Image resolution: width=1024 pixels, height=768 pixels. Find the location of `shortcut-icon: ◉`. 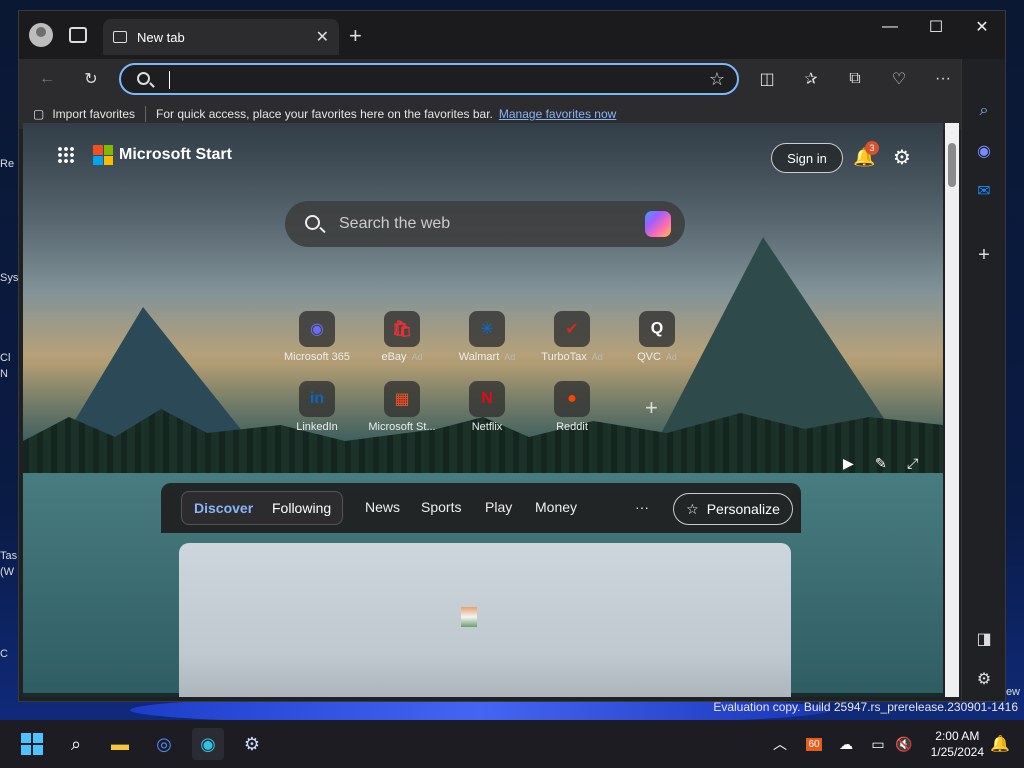

shortcut-icon: ◉ is located at coordinates (317, 329).